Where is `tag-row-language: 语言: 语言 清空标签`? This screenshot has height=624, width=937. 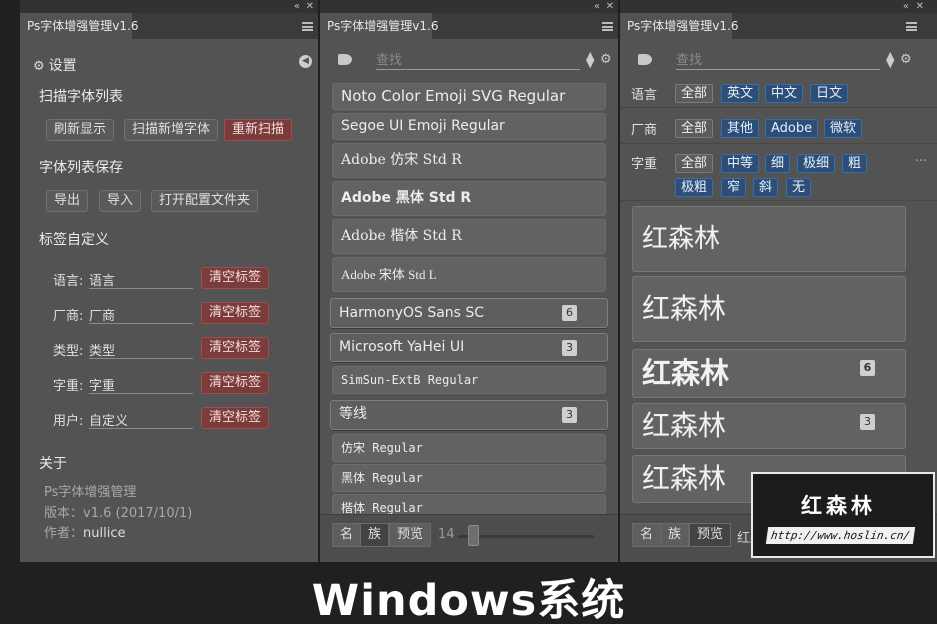
tag-row-language: 语言: 语言 清空标签 is located at coordinates (178, 279).